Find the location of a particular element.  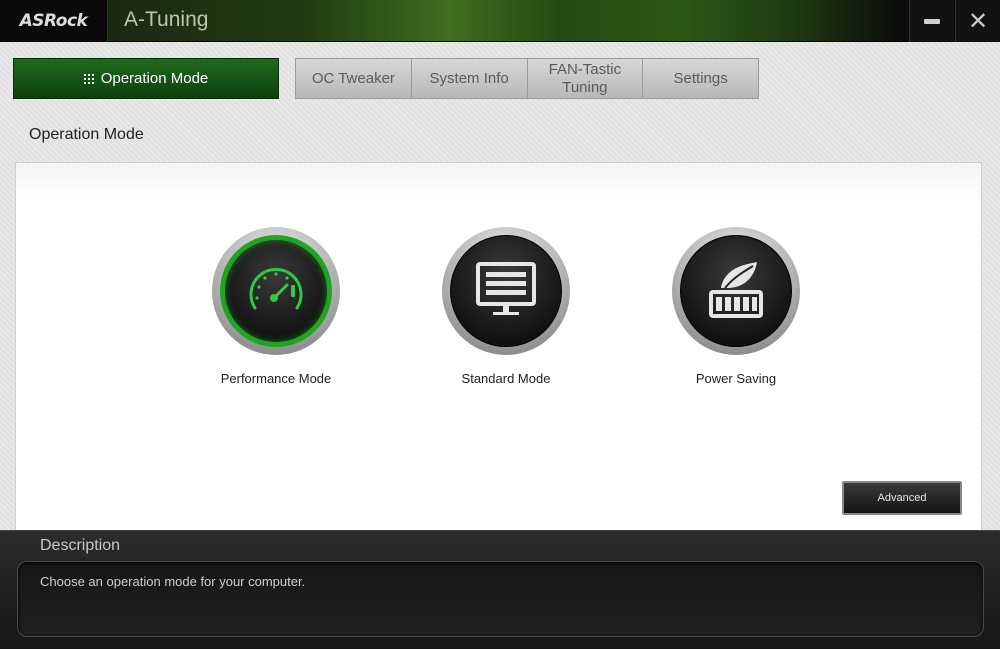

standard-mode-button is located at coordinates (506, 291).